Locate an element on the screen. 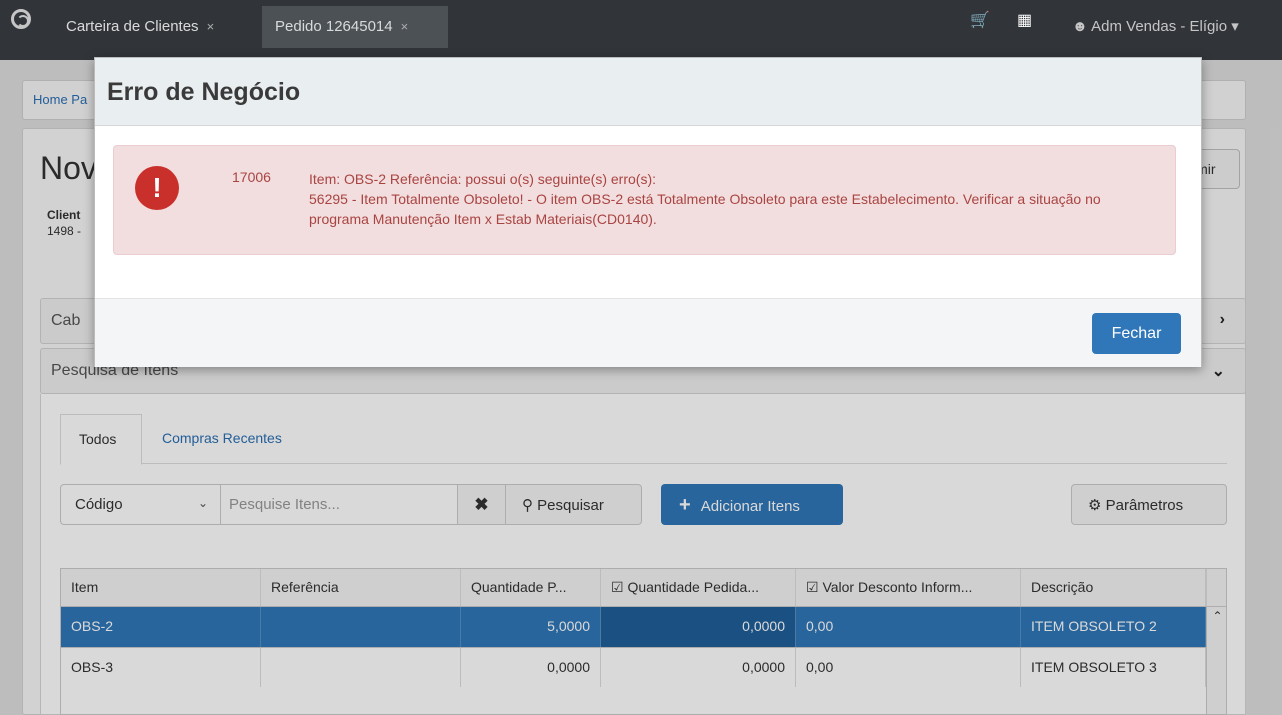 The height and width of the screenshot is (715, 1282). modal-footer: Fechar is located at coordinates (648, 332).